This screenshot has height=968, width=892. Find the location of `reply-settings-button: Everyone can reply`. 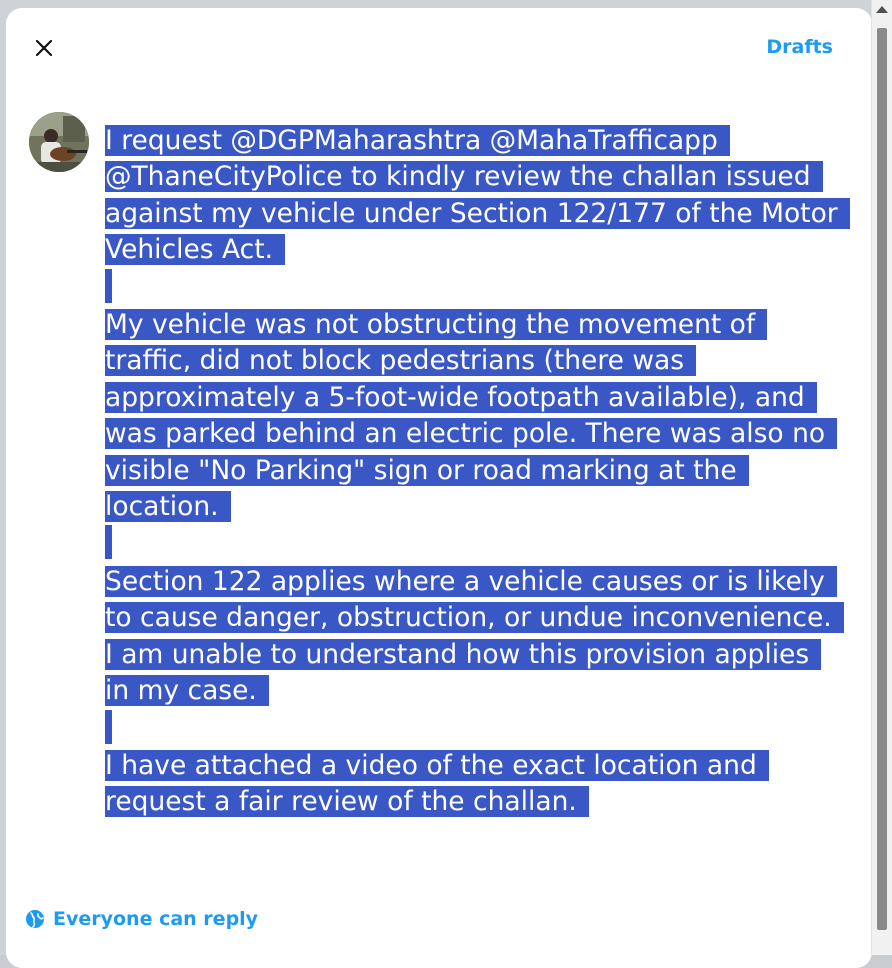

reply-settings-button: Everyone can reply is located at coordinates (141, 919).